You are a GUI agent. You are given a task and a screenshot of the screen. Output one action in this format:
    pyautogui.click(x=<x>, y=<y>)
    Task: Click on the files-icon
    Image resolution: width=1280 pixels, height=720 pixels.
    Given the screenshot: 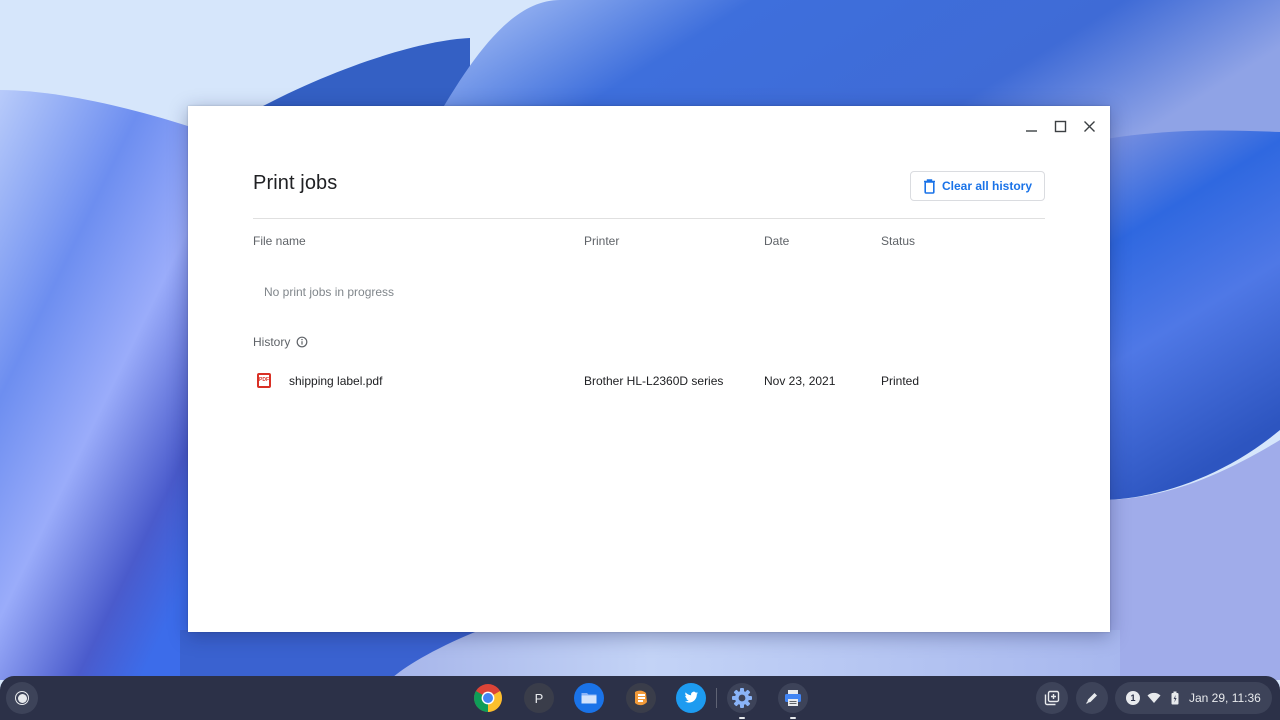 What is the action you would take?
    pyautogui.click(x=589, y=698)
    